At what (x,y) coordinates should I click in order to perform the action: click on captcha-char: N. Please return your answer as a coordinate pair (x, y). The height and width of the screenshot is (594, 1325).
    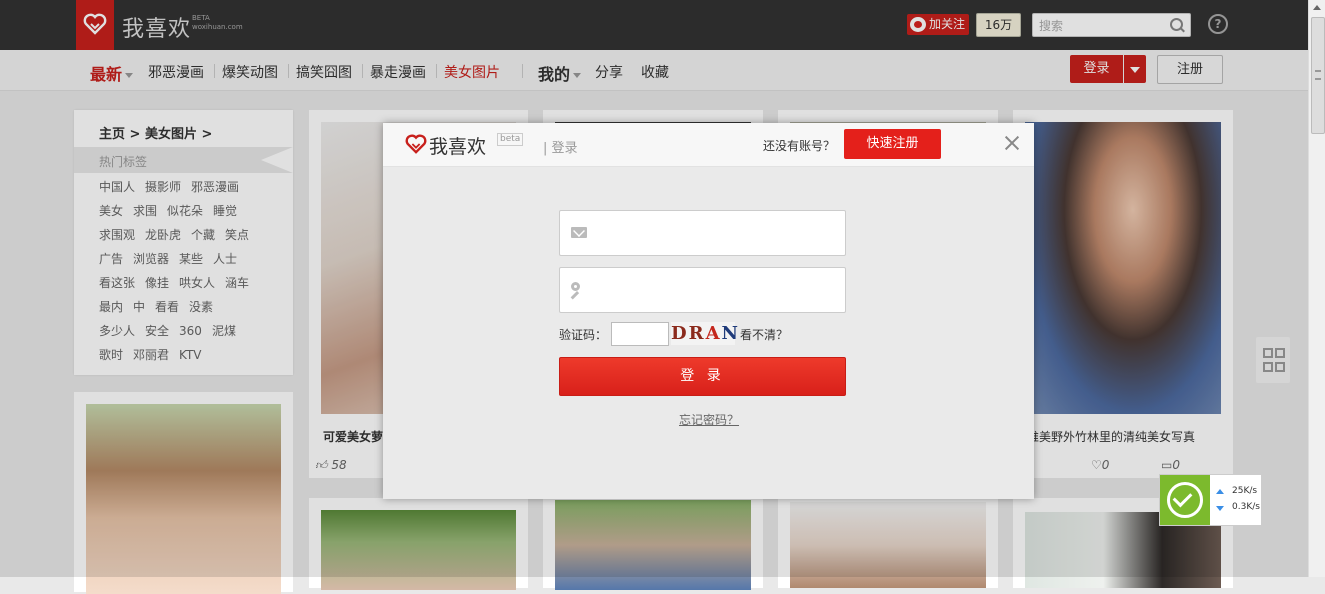
    Looking at the image, I should click on (730, 333).